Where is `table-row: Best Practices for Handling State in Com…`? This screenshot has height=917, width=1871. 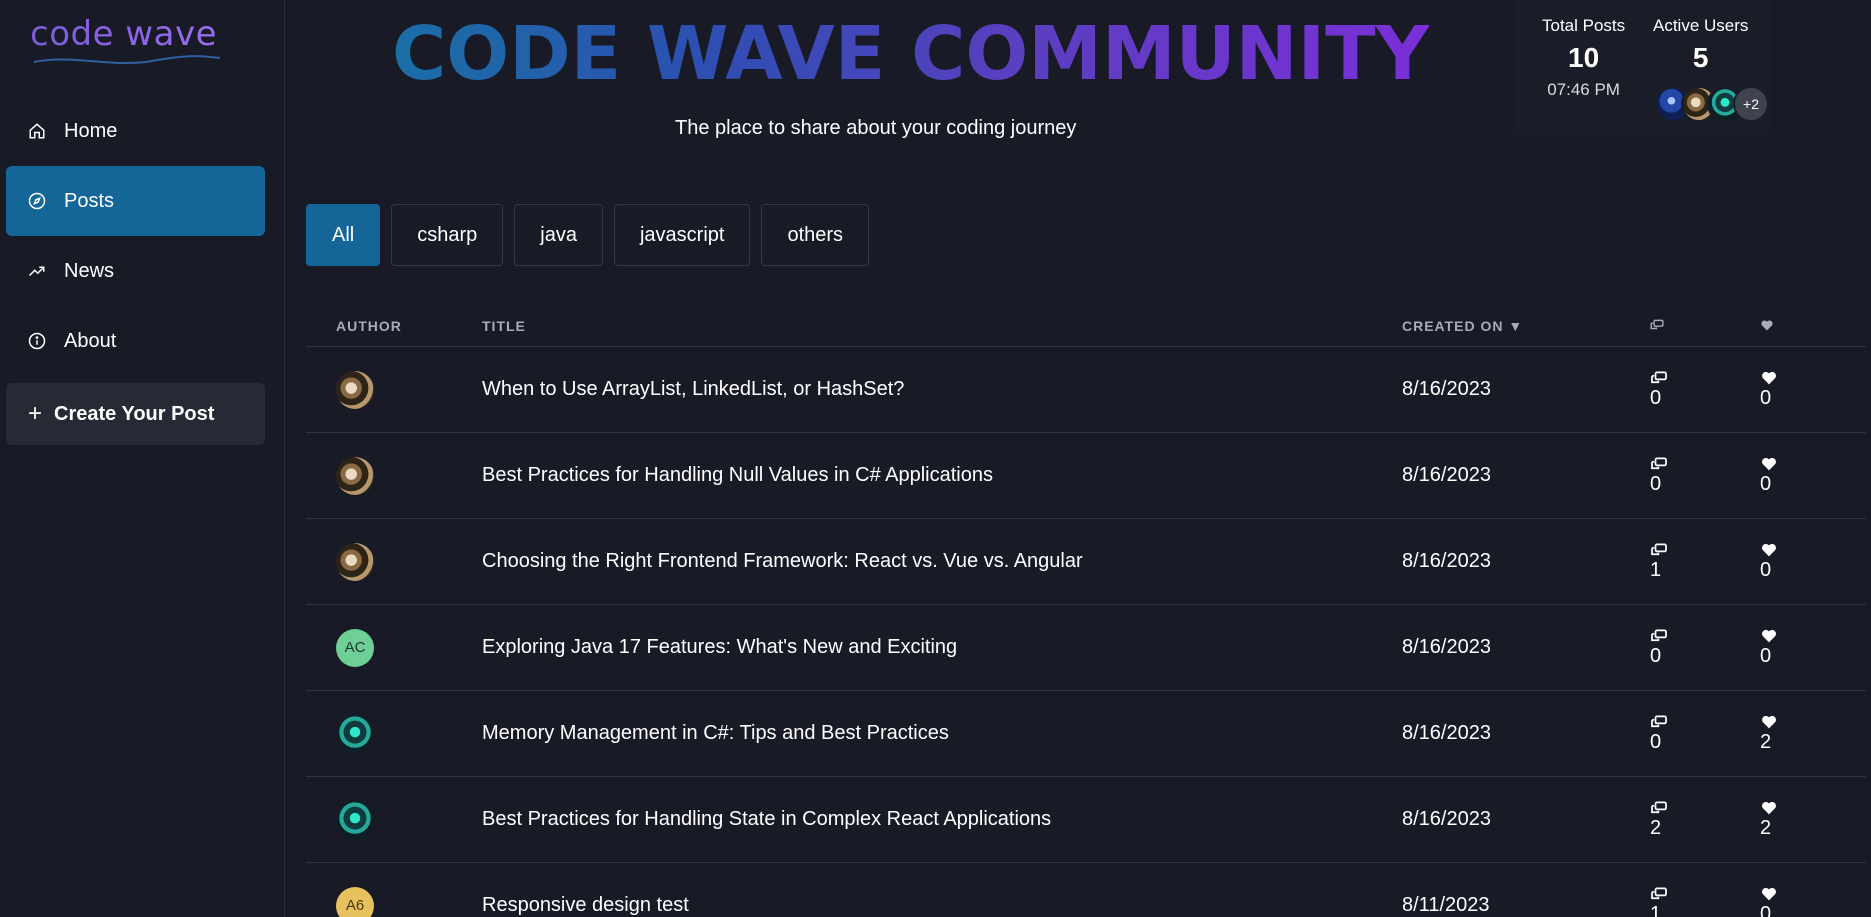
table-row: Best Practices for Handling State in Com… is located at coordinates (1086, 820).